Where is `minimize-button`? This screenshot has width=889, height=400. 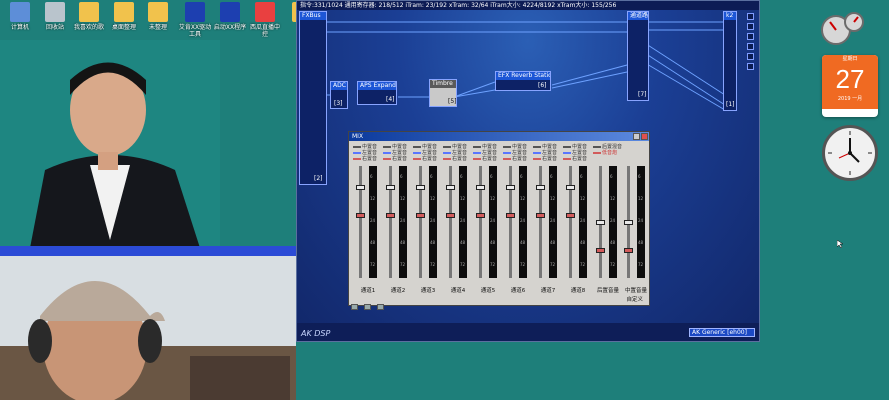 minimize-button is located at coordinates (636, 136).